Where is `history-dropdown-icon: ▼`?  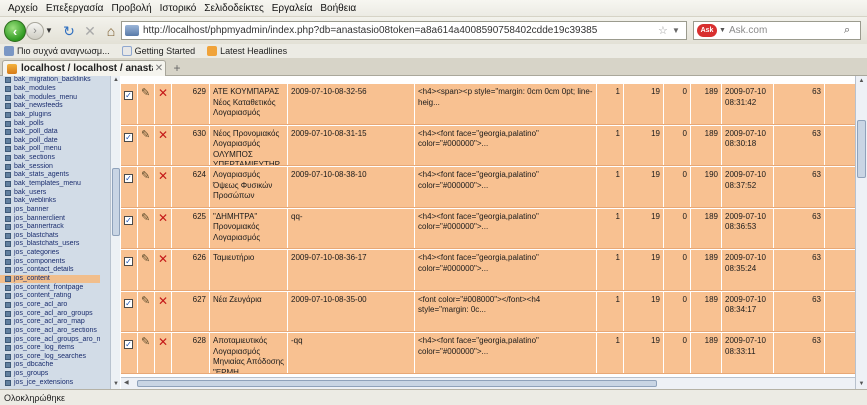 history-dropdown-icon: ▼ is located at coordinates (49, 30).